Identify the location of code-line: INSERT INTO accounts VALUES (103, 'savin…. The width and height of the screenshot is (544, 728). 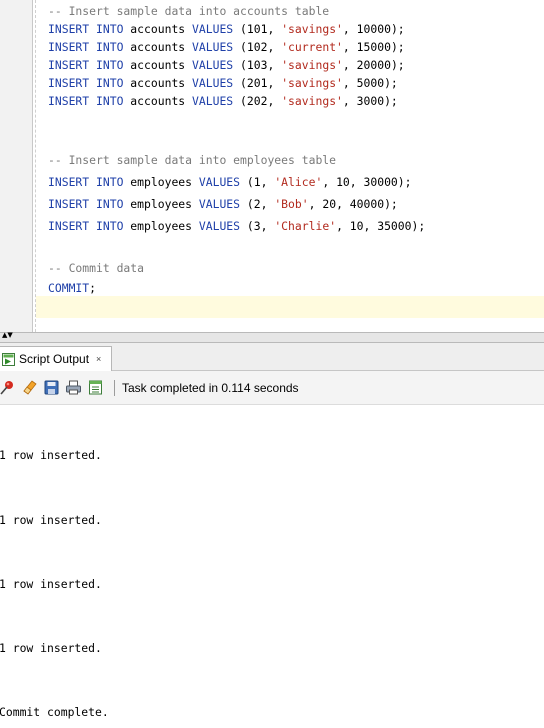
(226, 65).